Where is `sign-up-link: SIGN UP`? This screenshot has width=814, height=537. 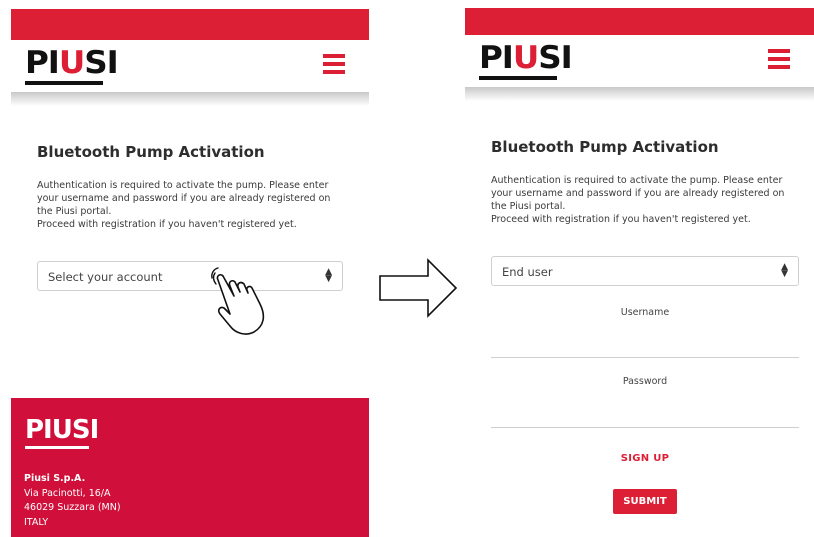 sign-up-link: SIGN UP is located at coordinates (645, 458).